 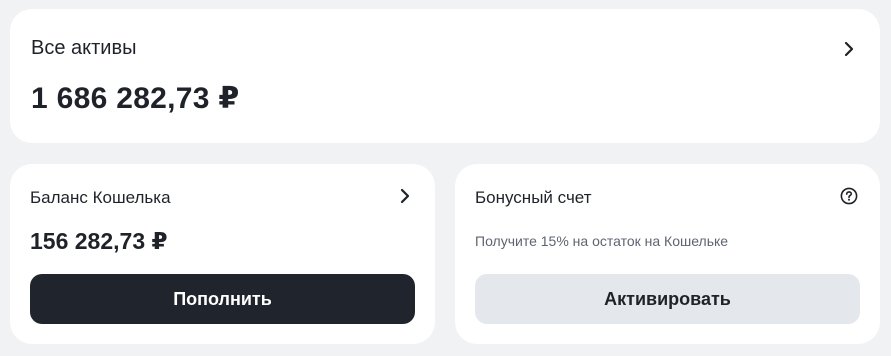 What do you see at coordinates (602, 241) in the screenshot?
I see `bonus-account-subtitle: Получите 15% на остаток на Кошельке` at bounding box center [602, 241].